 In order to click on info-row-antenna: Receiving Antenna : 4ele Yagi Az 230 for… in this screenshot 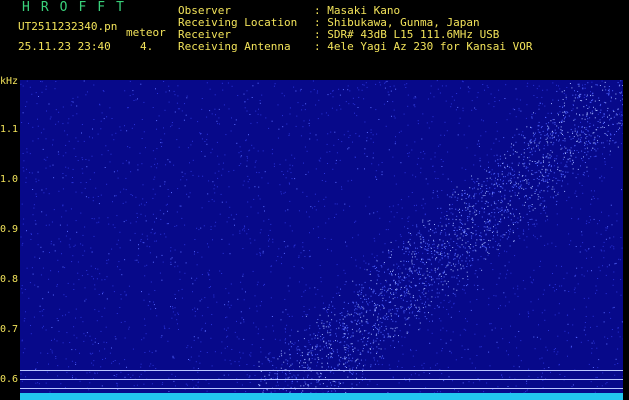, I will do `click(355, 47)`.